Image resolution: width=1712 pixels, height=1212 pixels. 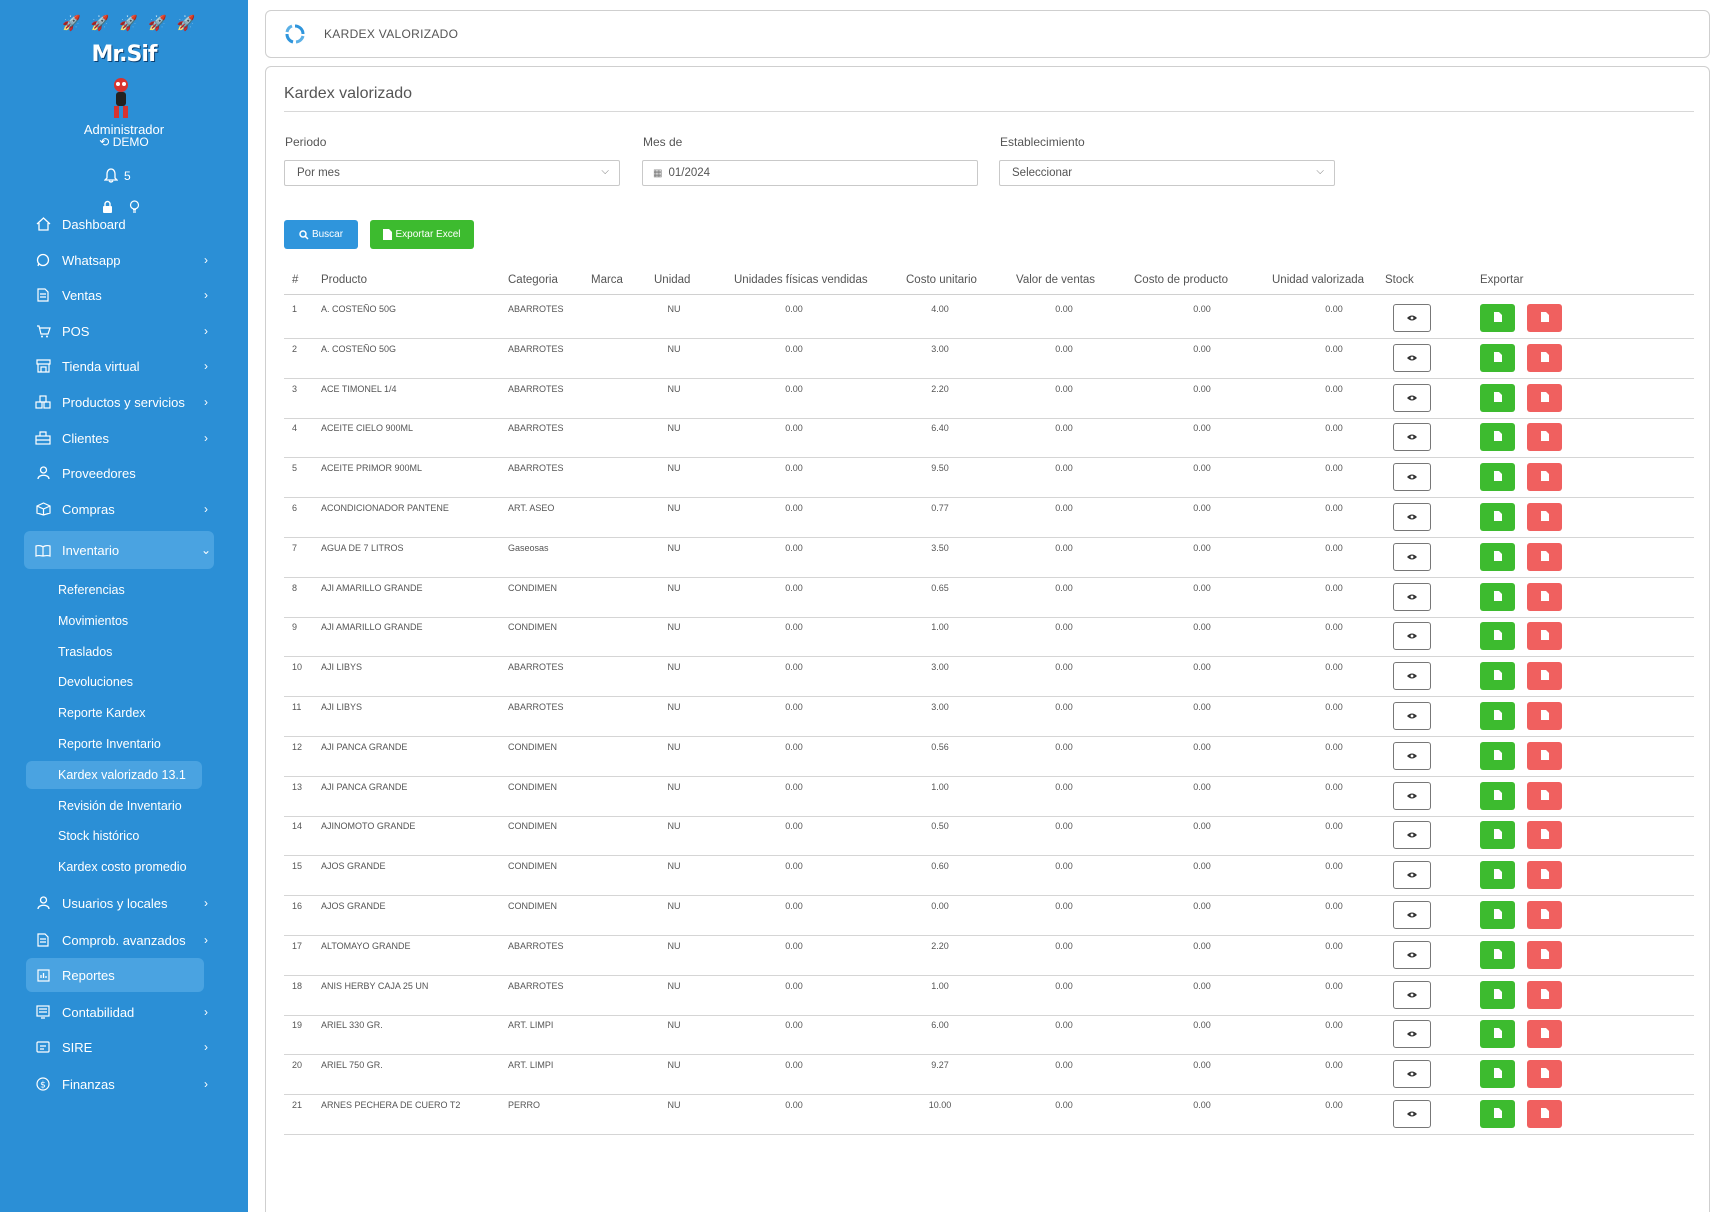 What do you see at coordinates (119, 224) in the screenshot?
I see `sidebar-item-dashboard: Dashboard` at bounding box center [119, 224].